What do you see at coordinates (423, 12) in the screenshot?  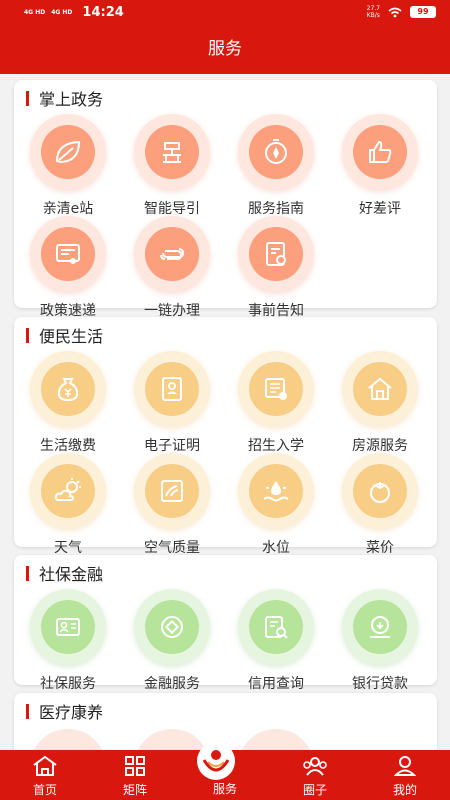 I see `battery-indicator: 99` at bounding box center [423, 12].